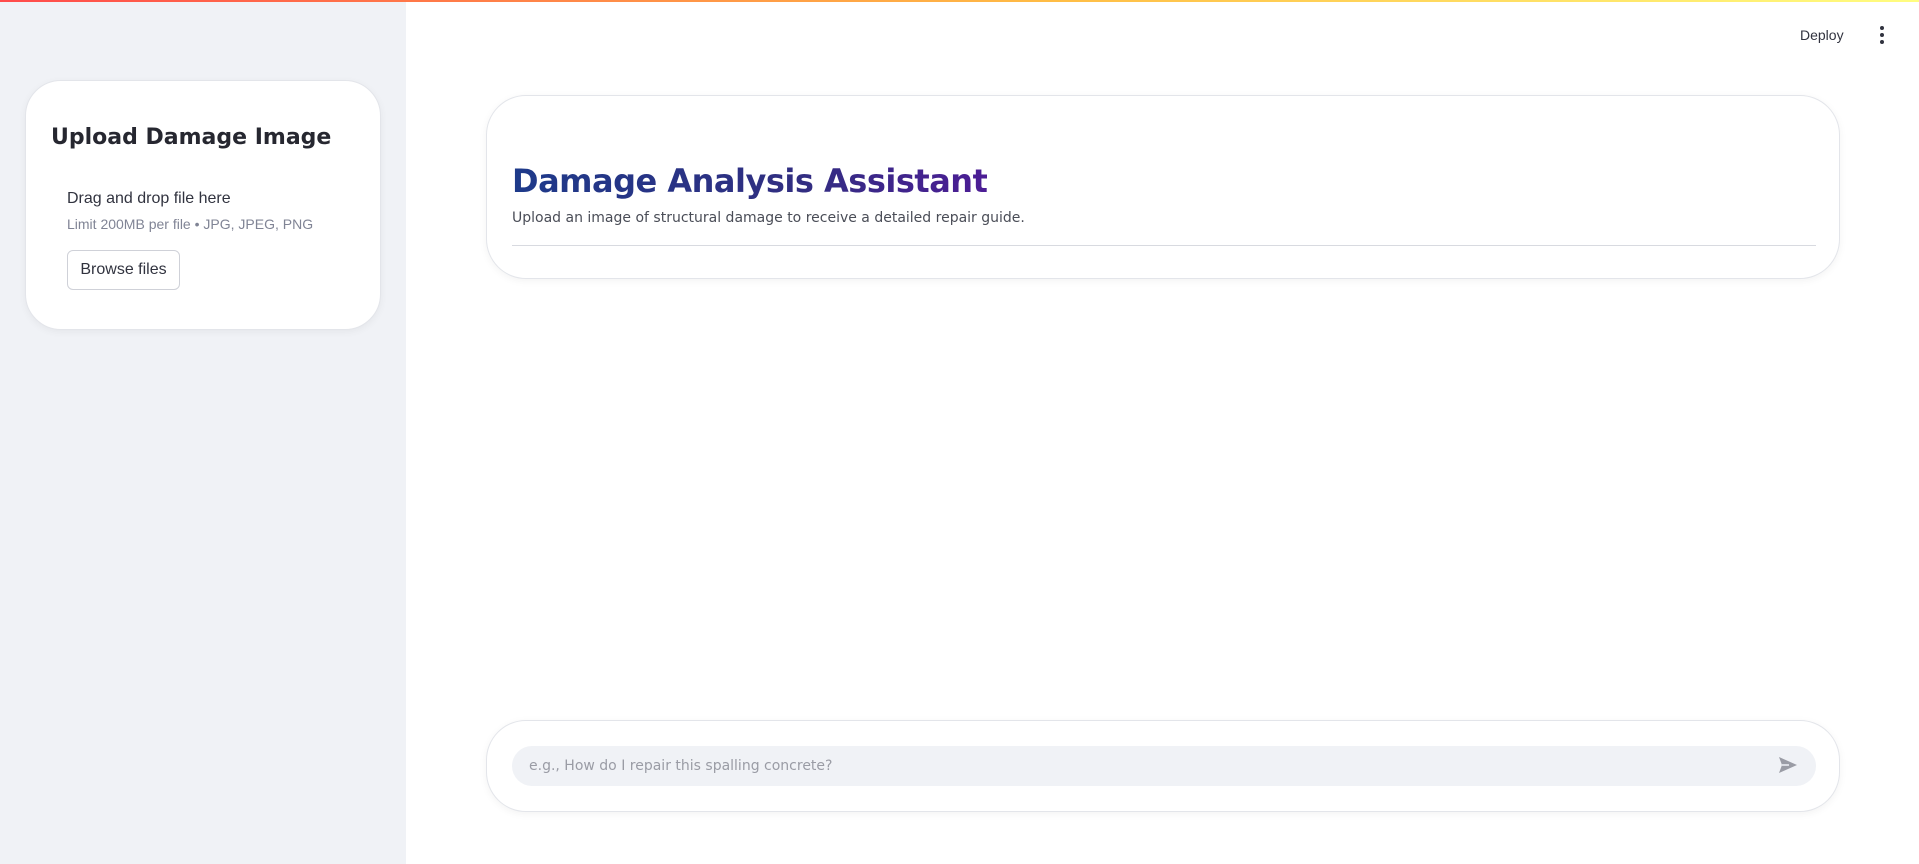  I want to click on file-limit-note: Limit 200MB per file • JPG, JPEG, PNG, so click(190, 224).